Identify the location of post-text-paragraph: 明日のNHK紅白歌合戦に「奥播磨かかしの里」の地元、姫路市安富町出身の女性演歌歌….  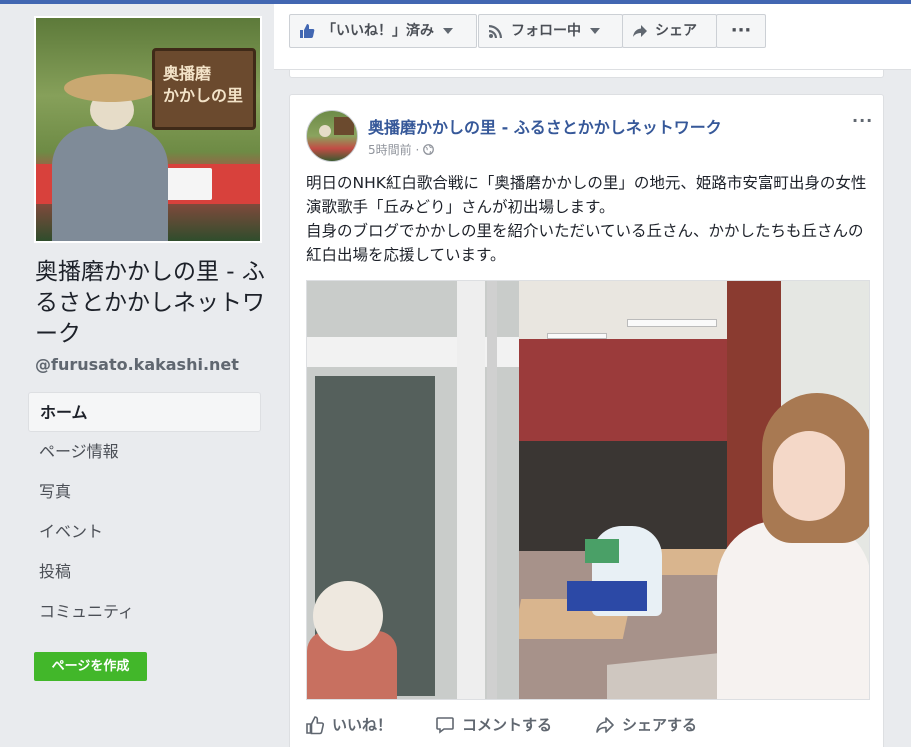
(586, 195).